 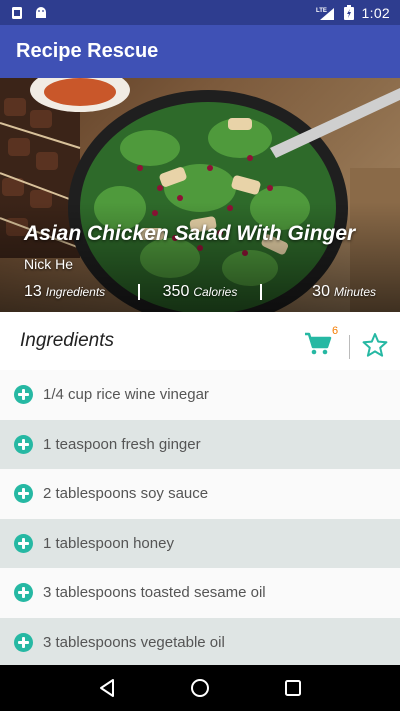 What do you see at coordinates (67, 340) in the screenshot?
I see `ingredients-heading: Ingredients` at bounding box center [67, 340].